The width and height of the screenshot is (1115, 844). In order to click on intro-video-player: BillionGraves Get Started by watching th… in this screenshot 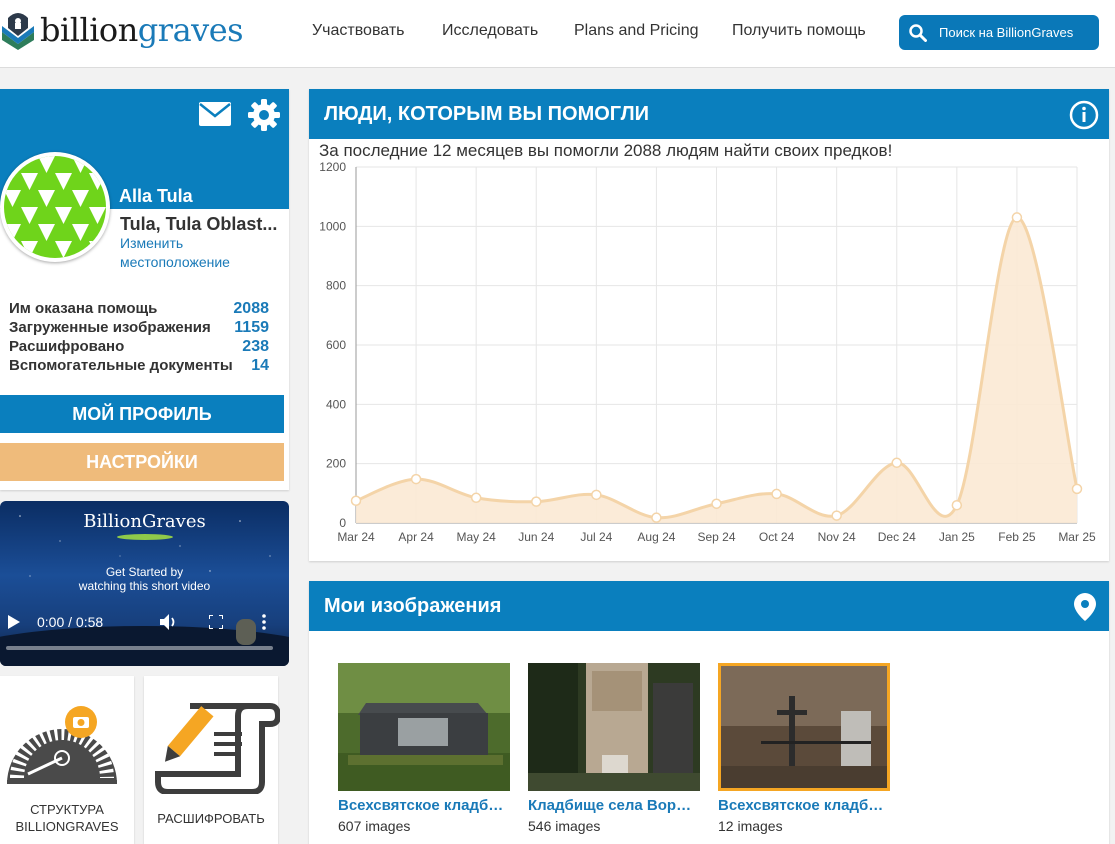, I will do `click(144, 583)`.